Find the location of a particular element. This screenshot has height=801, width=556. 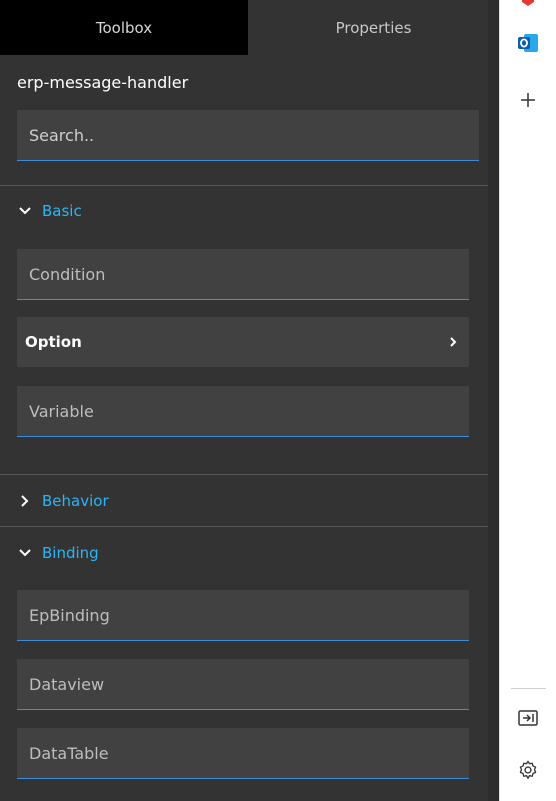

app-icon-red is located at coordinates (528, 5).